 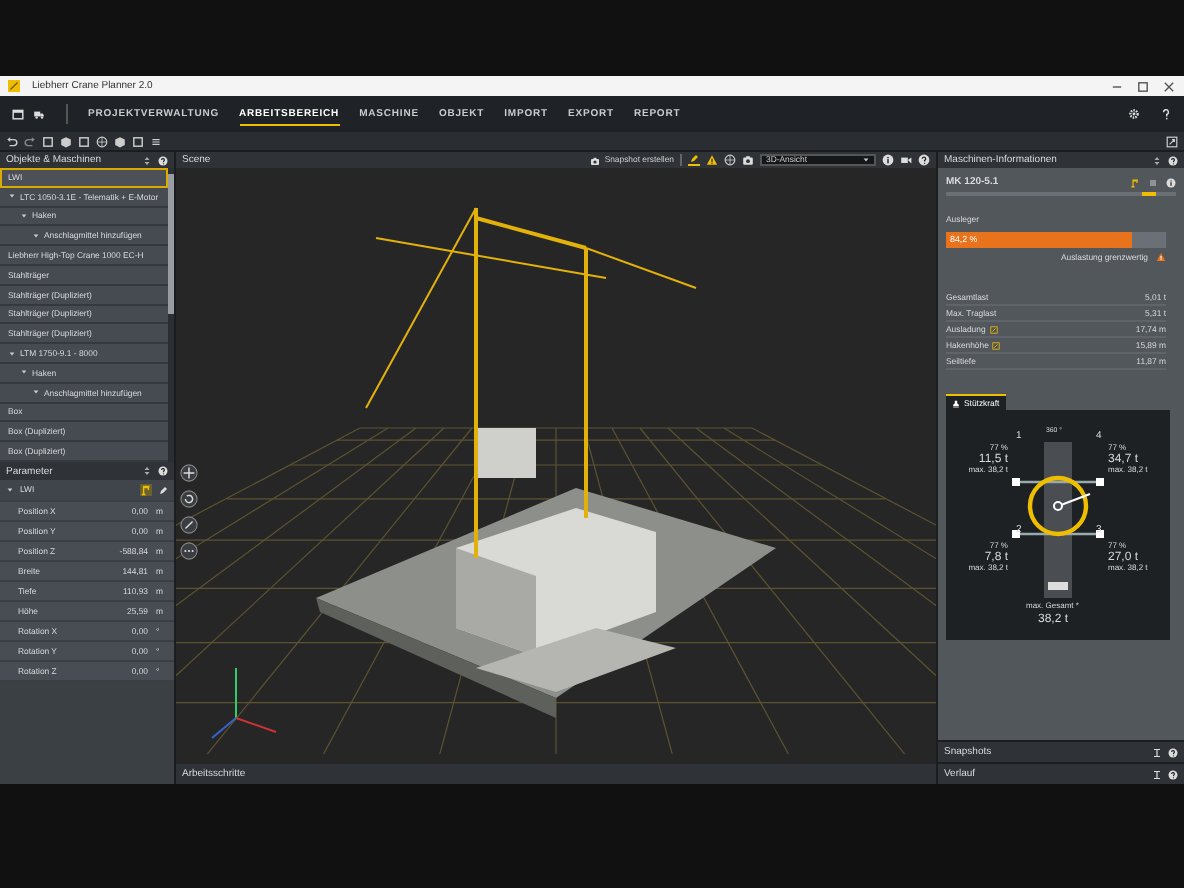 I want to click on caret-icon, so click(x=866, y=160).